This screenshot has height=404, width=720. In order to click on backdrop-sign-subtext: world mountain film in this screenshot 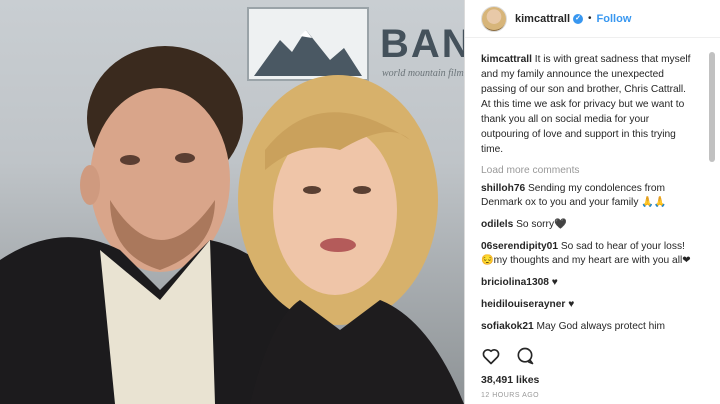, I will do `click(423, 73)`.